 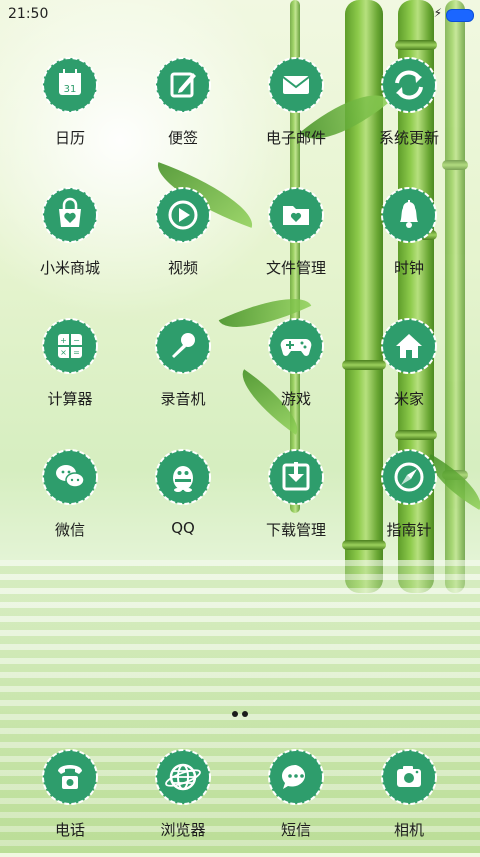 I want to click on bell-icon, so click(x=409, y=215).